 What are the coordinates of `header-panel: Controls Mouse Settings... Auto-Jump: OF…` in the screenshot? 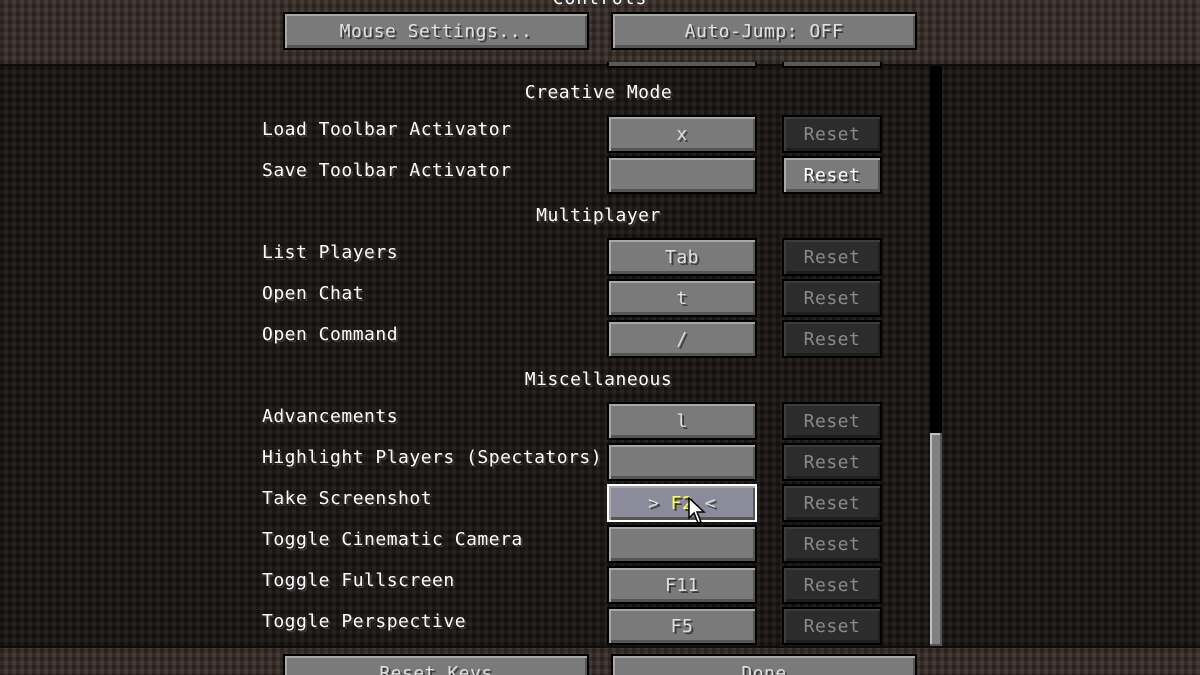 It's located at (600, 33).